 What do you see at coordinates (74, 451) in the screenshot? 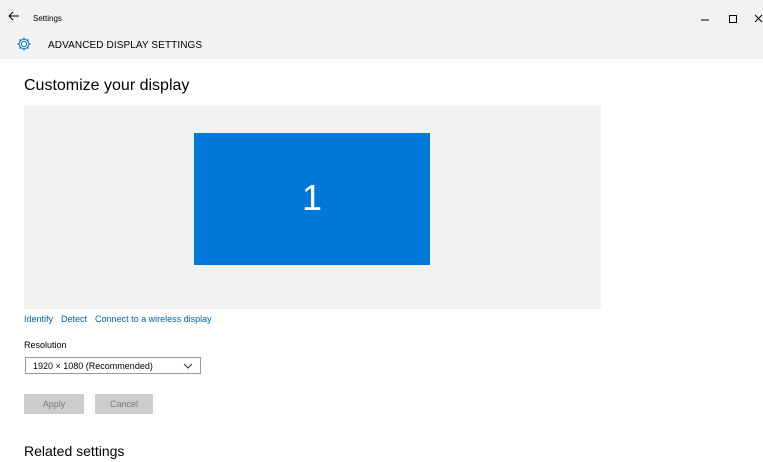
I see `related-settings-heading: Related settings` at bounding box center [74, 451].